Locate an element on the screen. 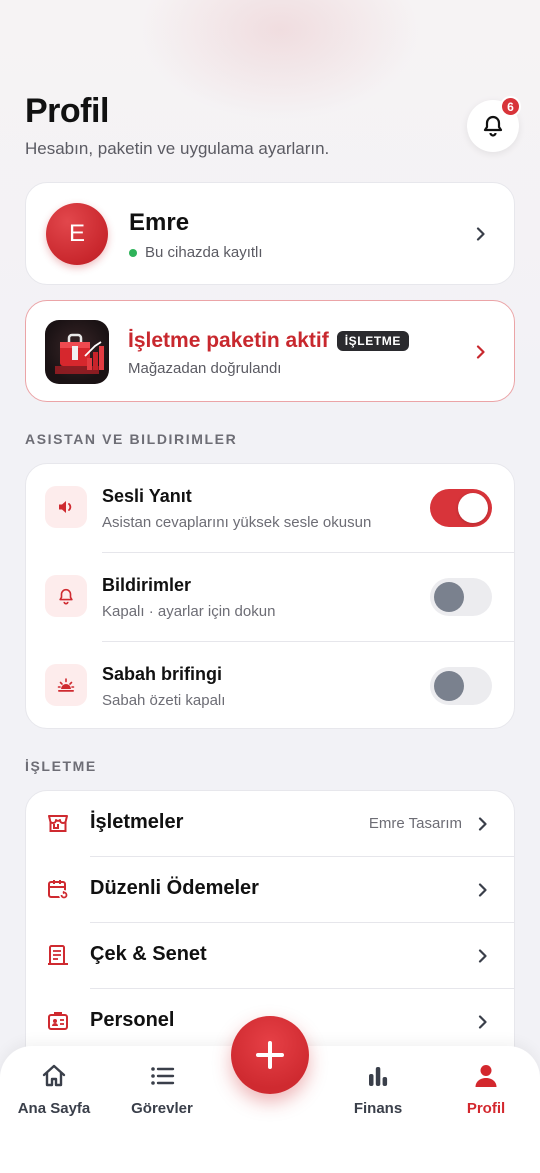  voice-reply-toggle is located at coordinates (461, 508).